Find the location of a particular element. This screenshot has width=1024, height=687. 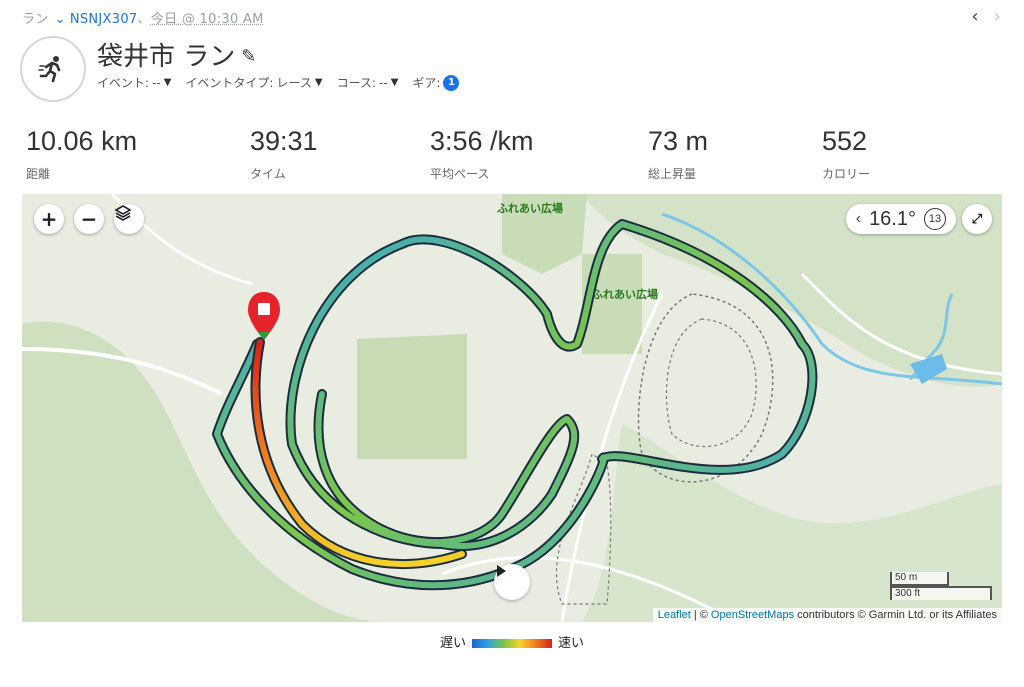

gear-count-badge: 1 is located at coordinates (451, 82).